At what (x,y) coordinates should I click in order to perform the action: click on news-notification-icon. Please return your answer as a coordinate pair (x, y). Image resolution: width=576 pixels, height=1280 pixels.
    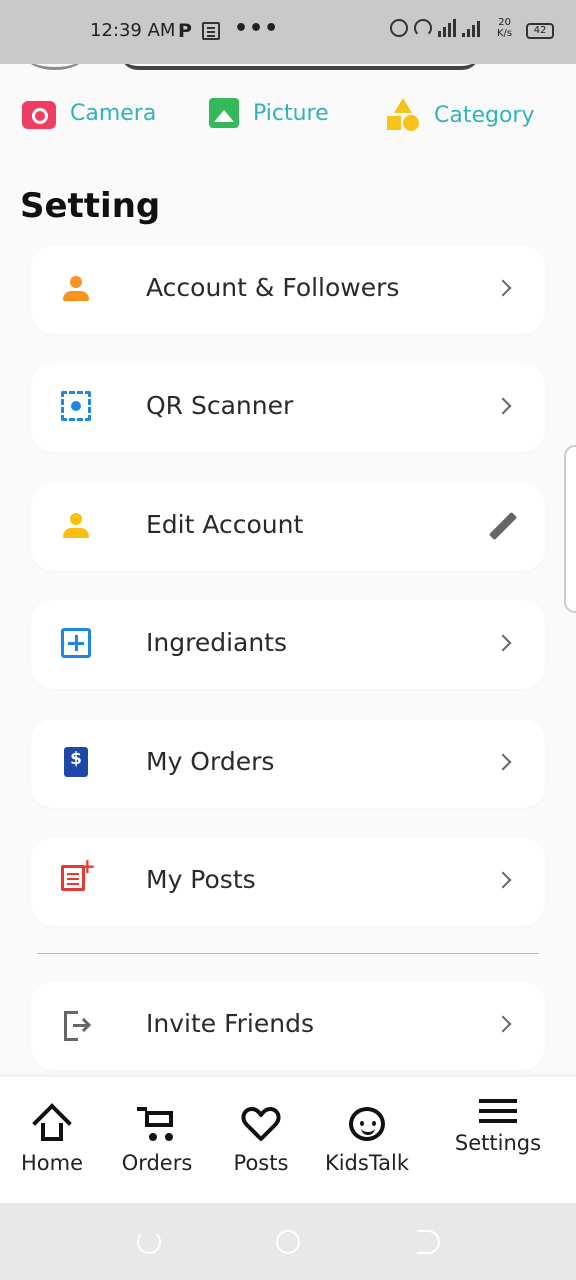
    Looking at the image, I should click on (211, 31).